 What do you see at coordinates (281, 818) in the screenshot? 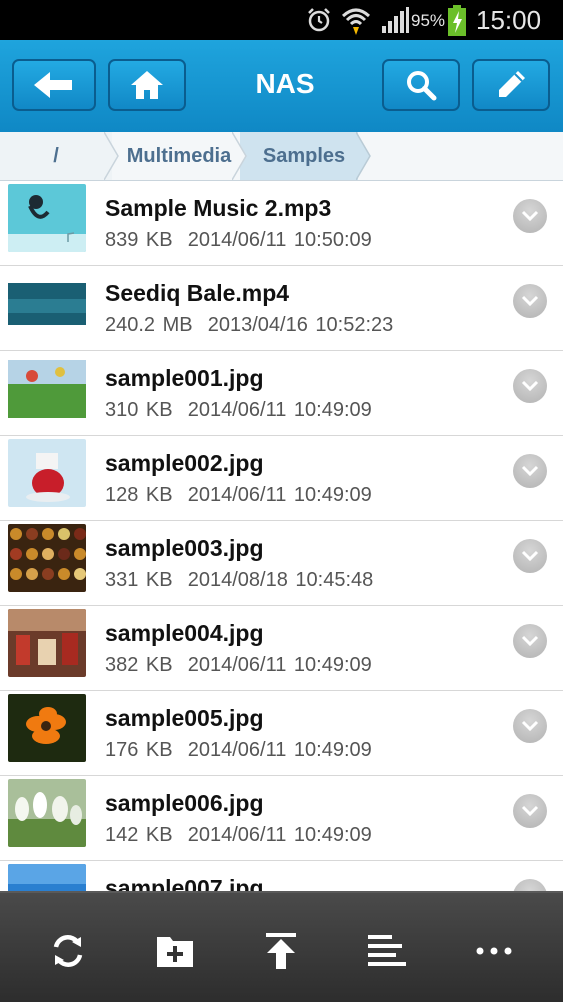
I see `list-item: sample006.jpg 142 KB 2014/06/11 10:49:09` at bounding box center [281, 818].